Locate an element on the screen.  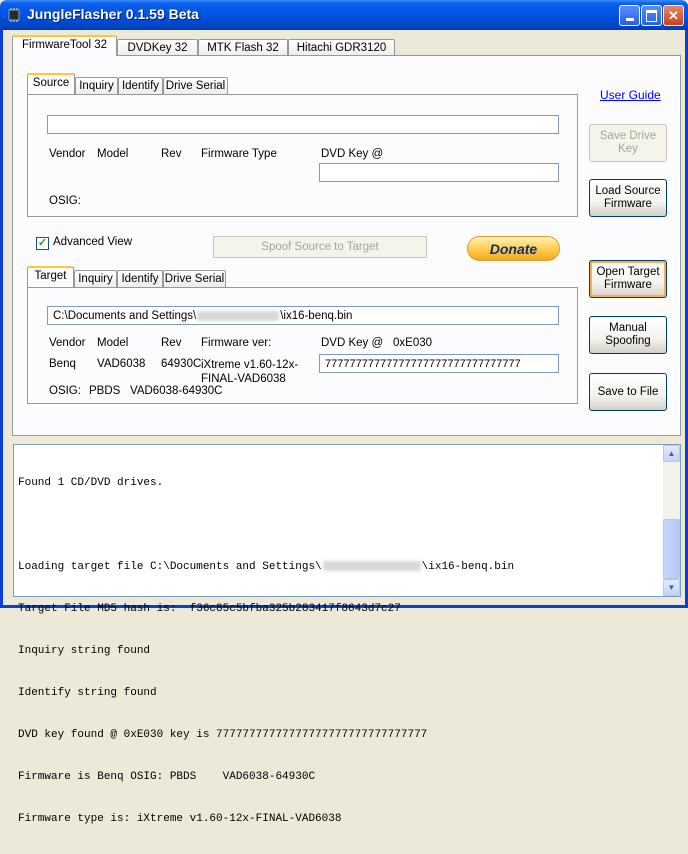
maximize-button is located at coordinates (651, 15).